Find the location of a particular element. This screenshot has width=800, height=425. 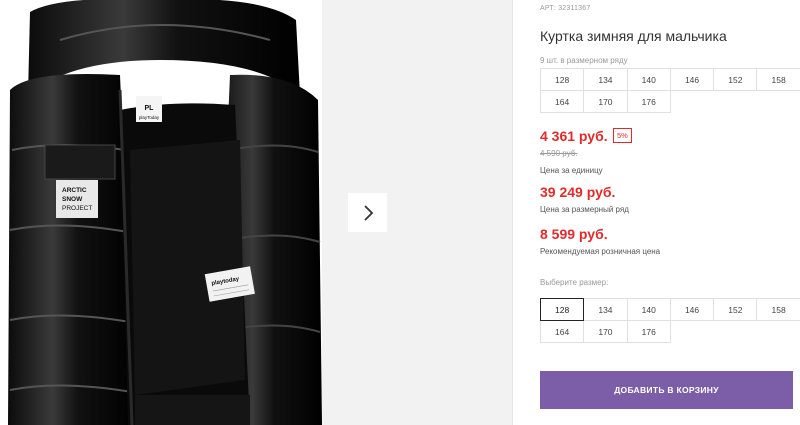

next-image-button is located at coordinates (367, 212).